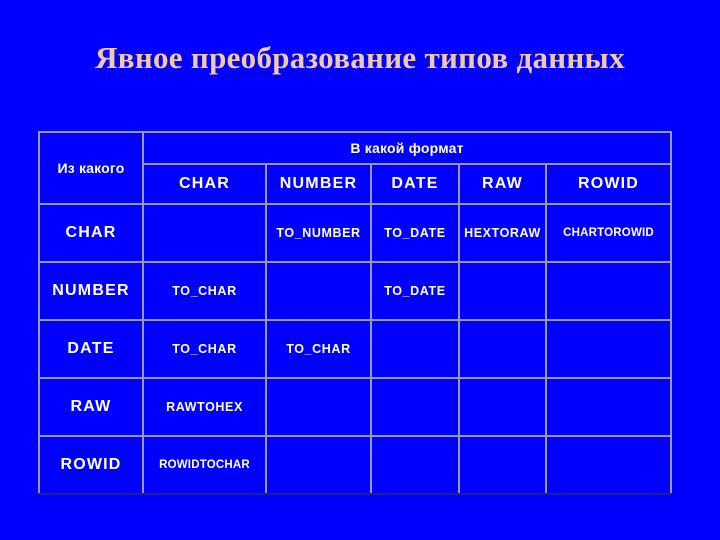 The height and width of the screenshot is (540, 720). Describe the element at coordinates (415, 233) in the screenshot. I see `cell-char-date: TO_DATE` at that location.